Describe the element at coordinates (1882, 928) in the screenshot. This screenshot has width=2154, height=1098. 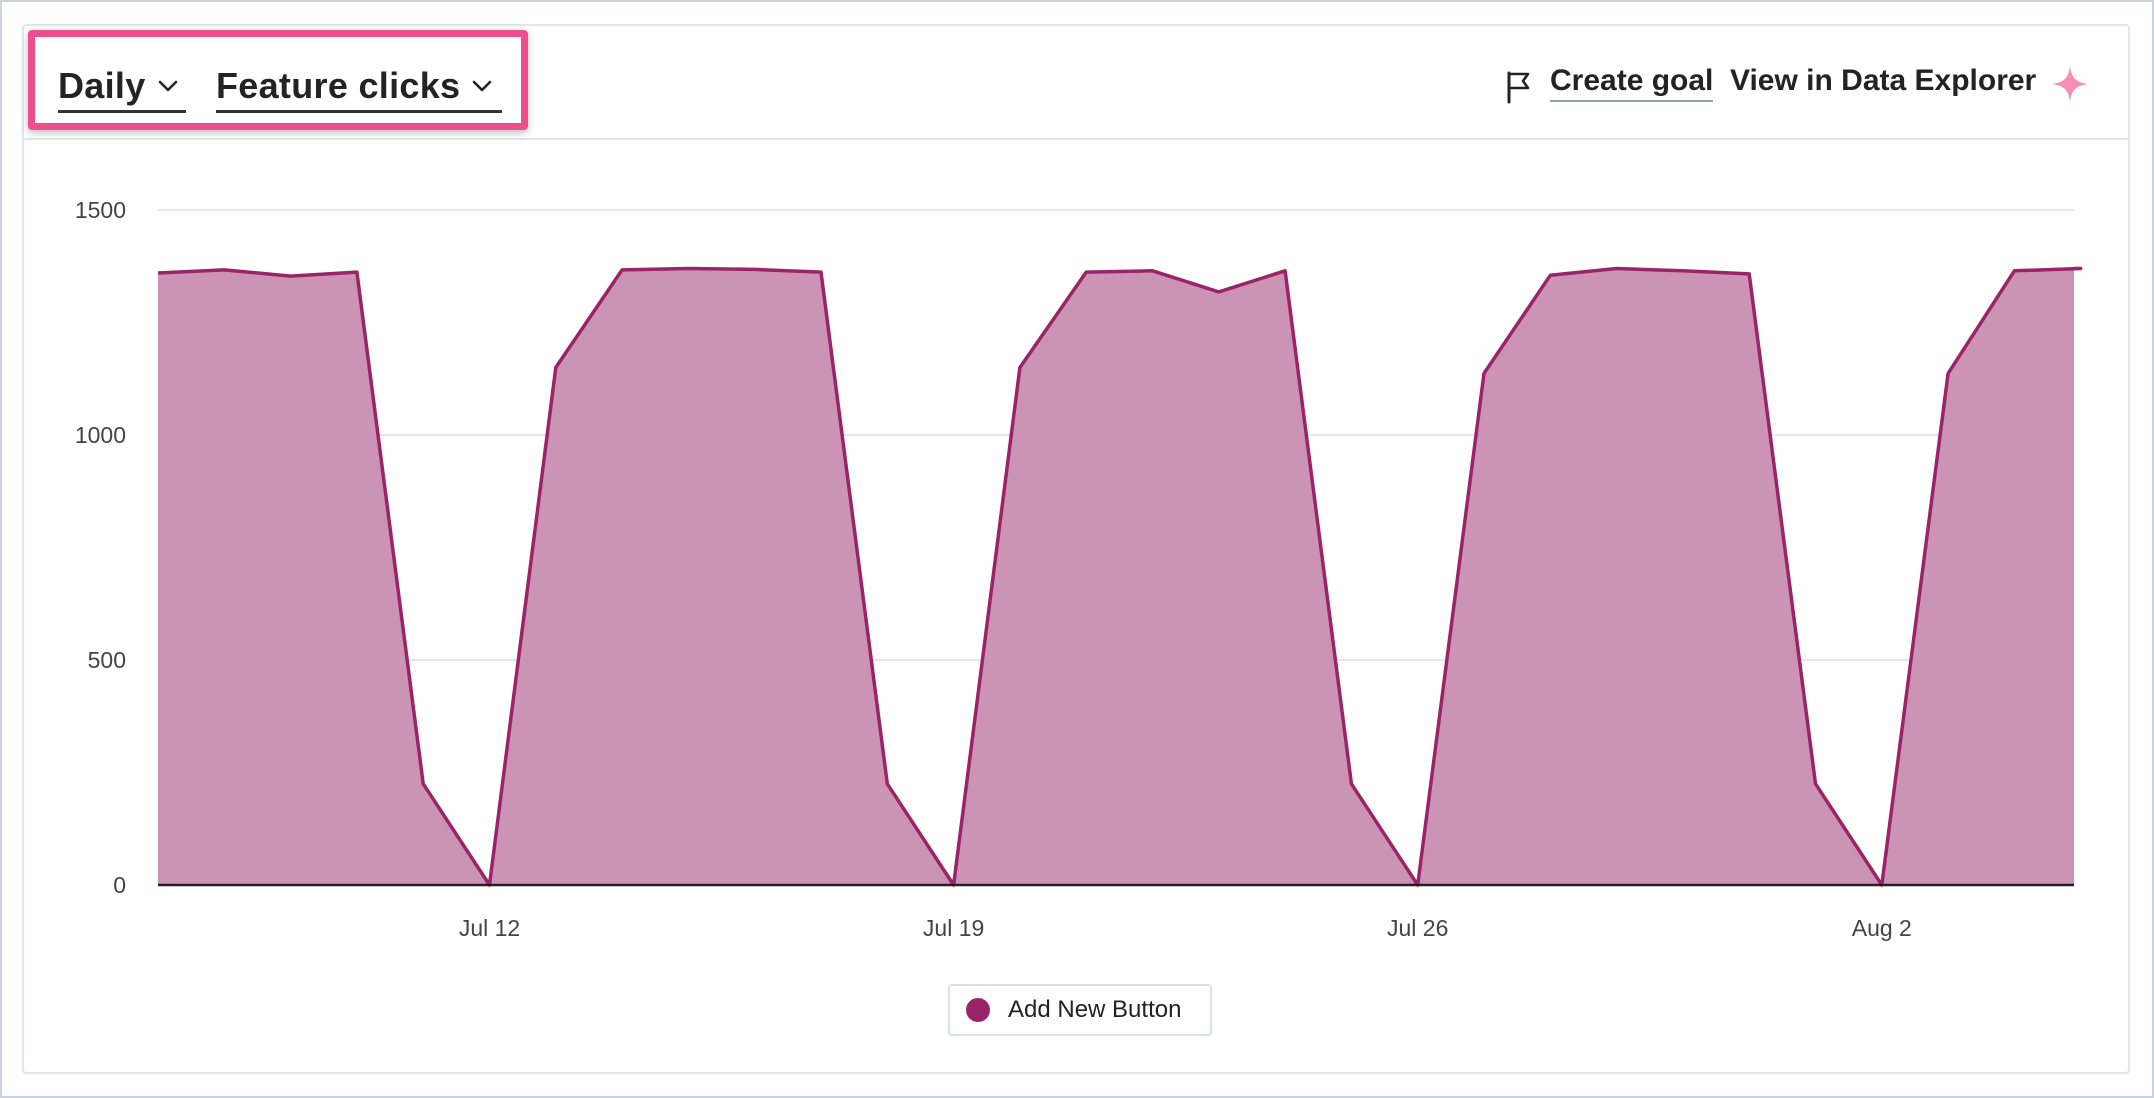
I see `x-tick-label: Aug 2` at that location.